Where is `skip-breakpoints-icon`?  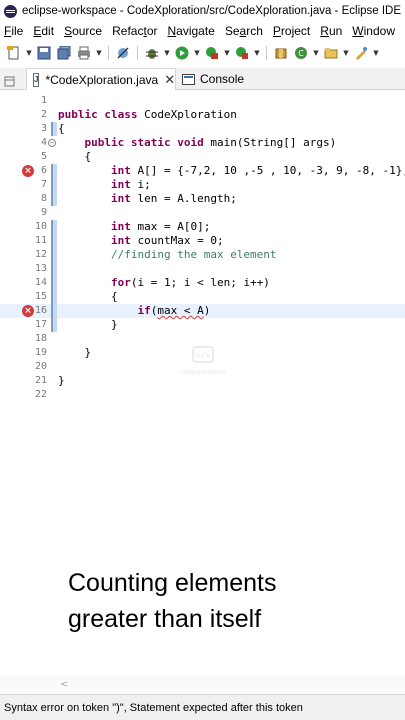 skip-breakpoints-icon is located at coordinates (123, 53).